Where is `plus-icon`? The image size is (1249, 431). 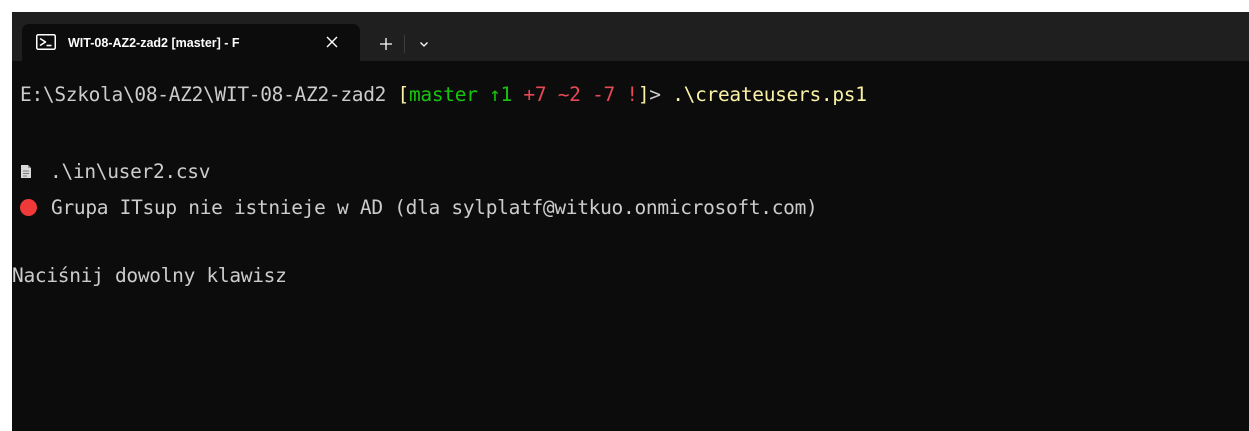 plus-icon is located at coordinates (386, 44).